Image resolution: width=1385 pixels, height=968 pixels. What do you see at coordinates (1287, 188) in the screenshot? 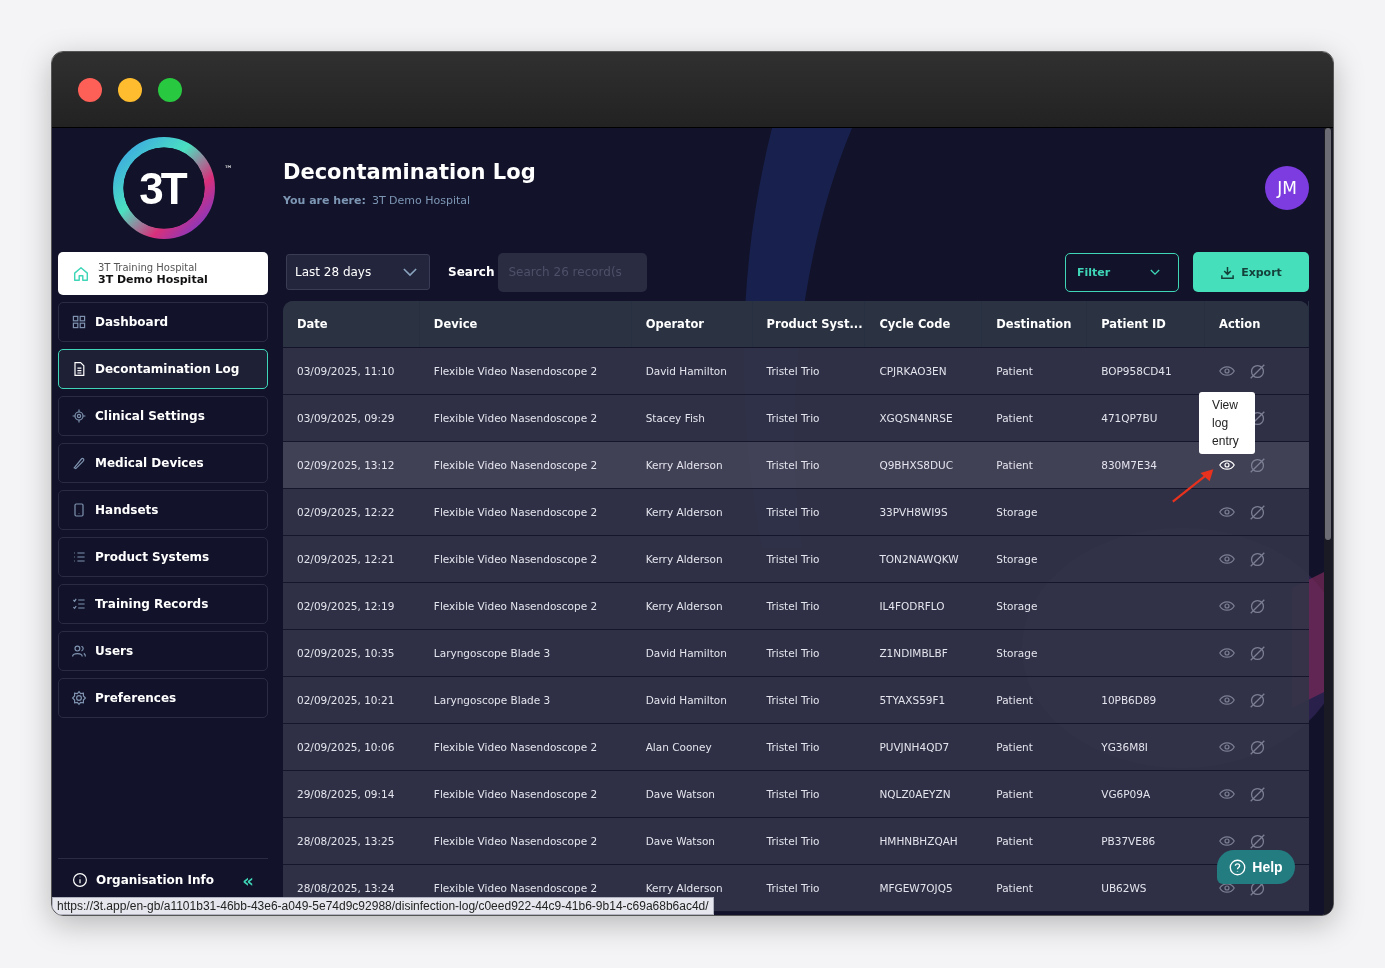
I see `user-avatar: JM` at bounding box center [1287, 188].